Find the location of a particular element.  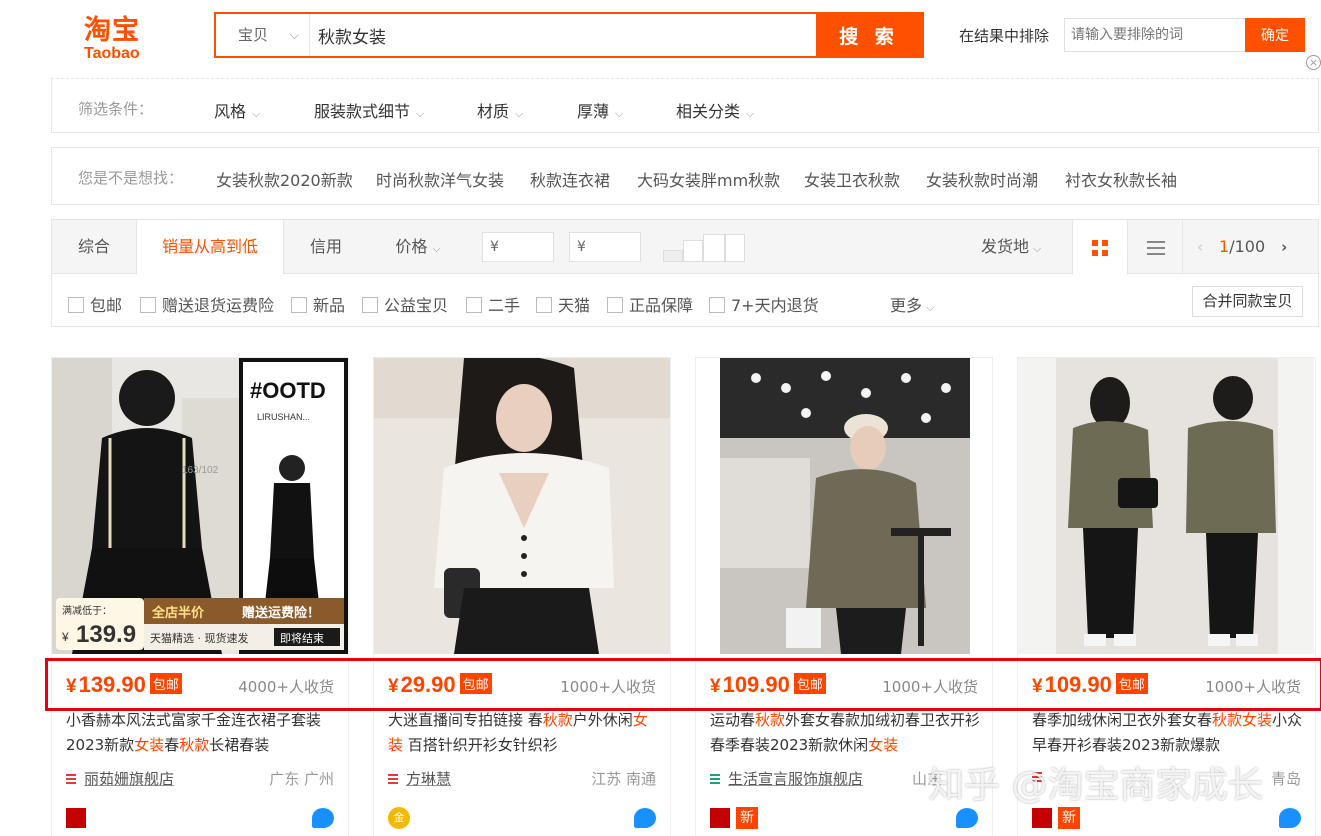

product-price: ¥29.90 包邮 is located at coordinates (440, 685).